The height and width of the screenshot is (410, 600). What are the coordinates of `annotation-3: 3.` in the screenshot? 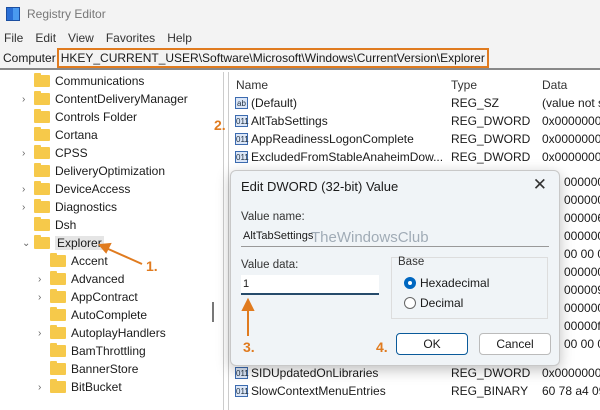 It's located at (249, 347).